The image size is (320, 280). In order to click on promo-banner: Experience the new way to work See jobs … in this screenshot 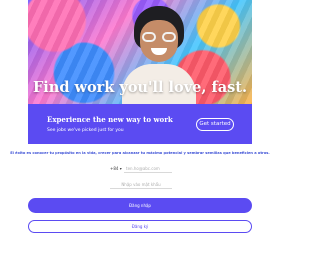, I will do `click(140, 124)`.